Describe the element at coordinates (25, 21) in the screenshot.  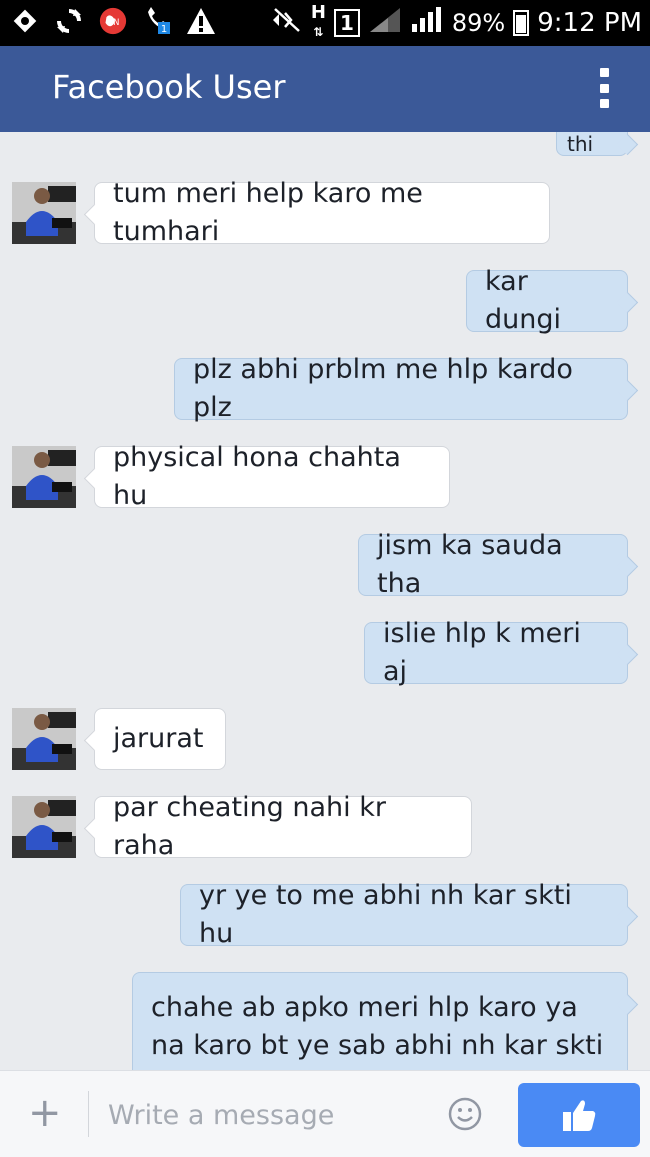
I see `location-icon` at that location.